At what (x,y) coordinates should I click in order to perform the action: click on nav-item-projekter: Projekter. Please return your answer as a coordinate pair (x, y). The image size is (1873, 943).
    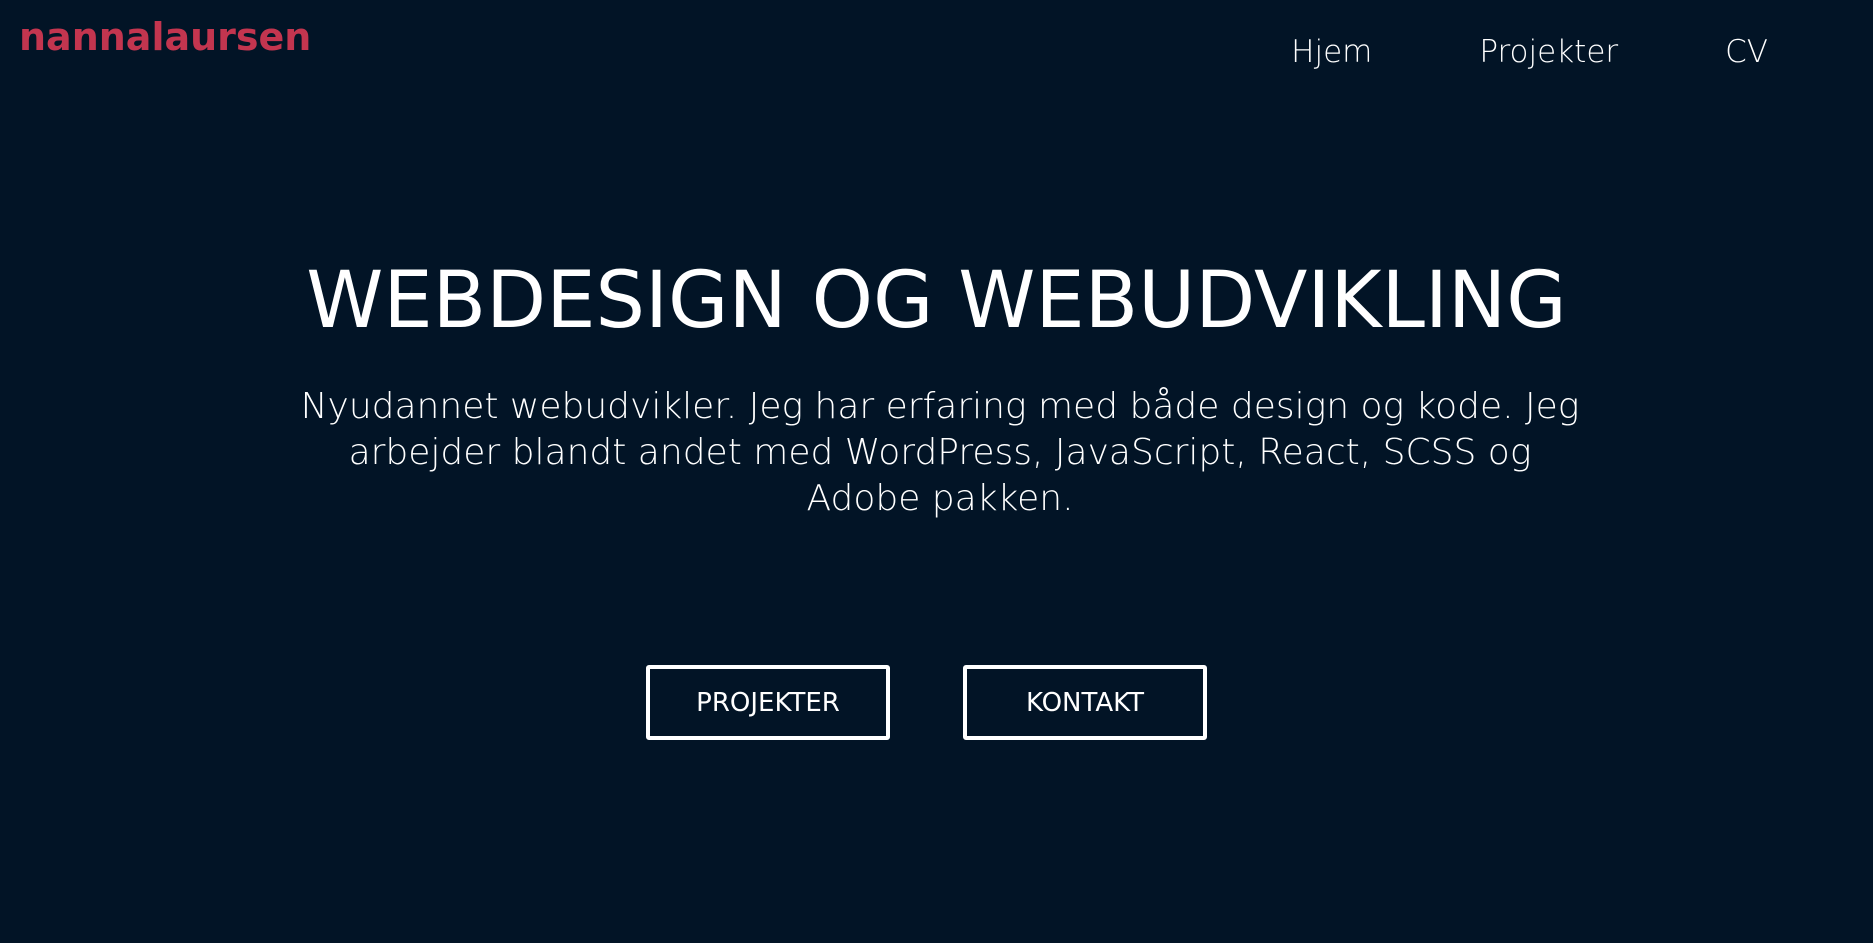
    Looking at the image, I should click on (1548, 52).